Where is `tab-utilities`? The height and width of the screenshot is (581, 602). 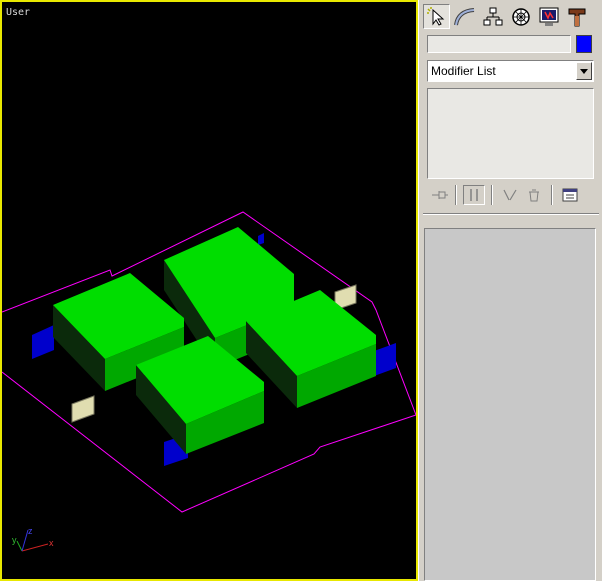 tab-utilities is located at coordinates (576, 16).